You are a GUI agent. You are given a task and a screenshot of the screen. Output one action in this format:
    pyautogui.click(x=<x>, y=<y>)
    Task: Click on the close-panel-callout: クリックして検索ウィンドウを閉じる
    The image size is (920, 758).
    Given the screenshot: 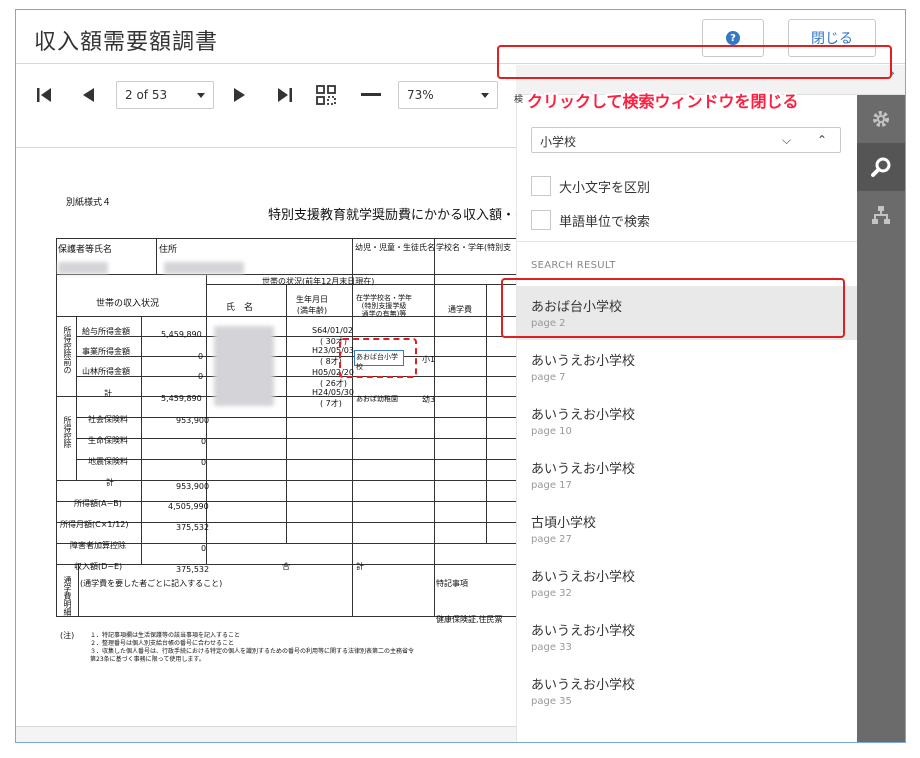 What is the action you would take?
    pyautogui.click(x=663, y=101)
    